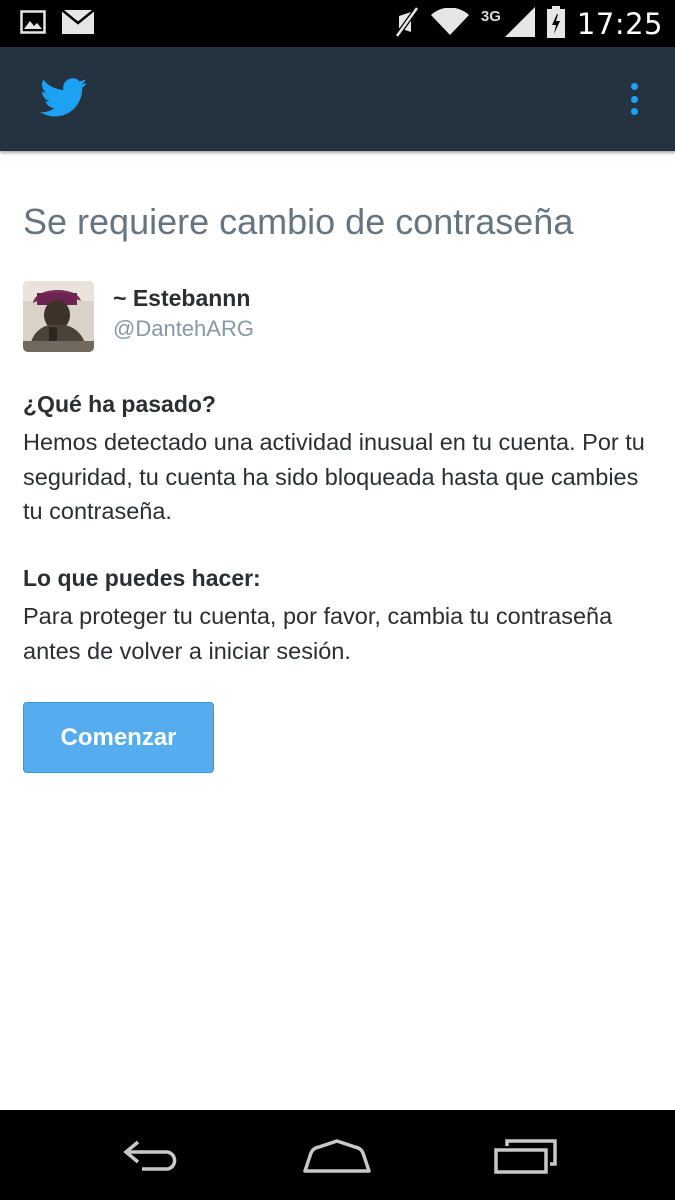 Image resolution: width=675 pixels, height=1200 pixels. I want to click on home-icon, so click(337, 1156).